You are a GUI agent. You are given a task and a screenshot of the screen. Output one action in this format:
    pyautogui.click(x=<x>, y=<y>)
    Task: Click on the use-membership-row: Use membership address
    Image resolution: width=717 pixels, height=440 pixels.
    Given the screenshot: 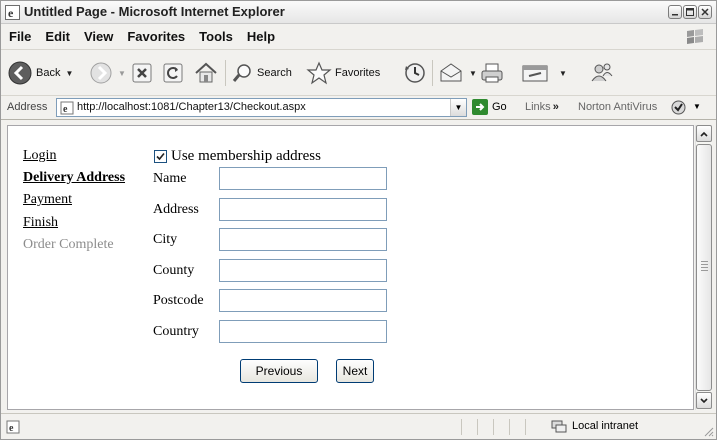 What is the action you would take?
    pyautogui.click(x=237, y=156)
    